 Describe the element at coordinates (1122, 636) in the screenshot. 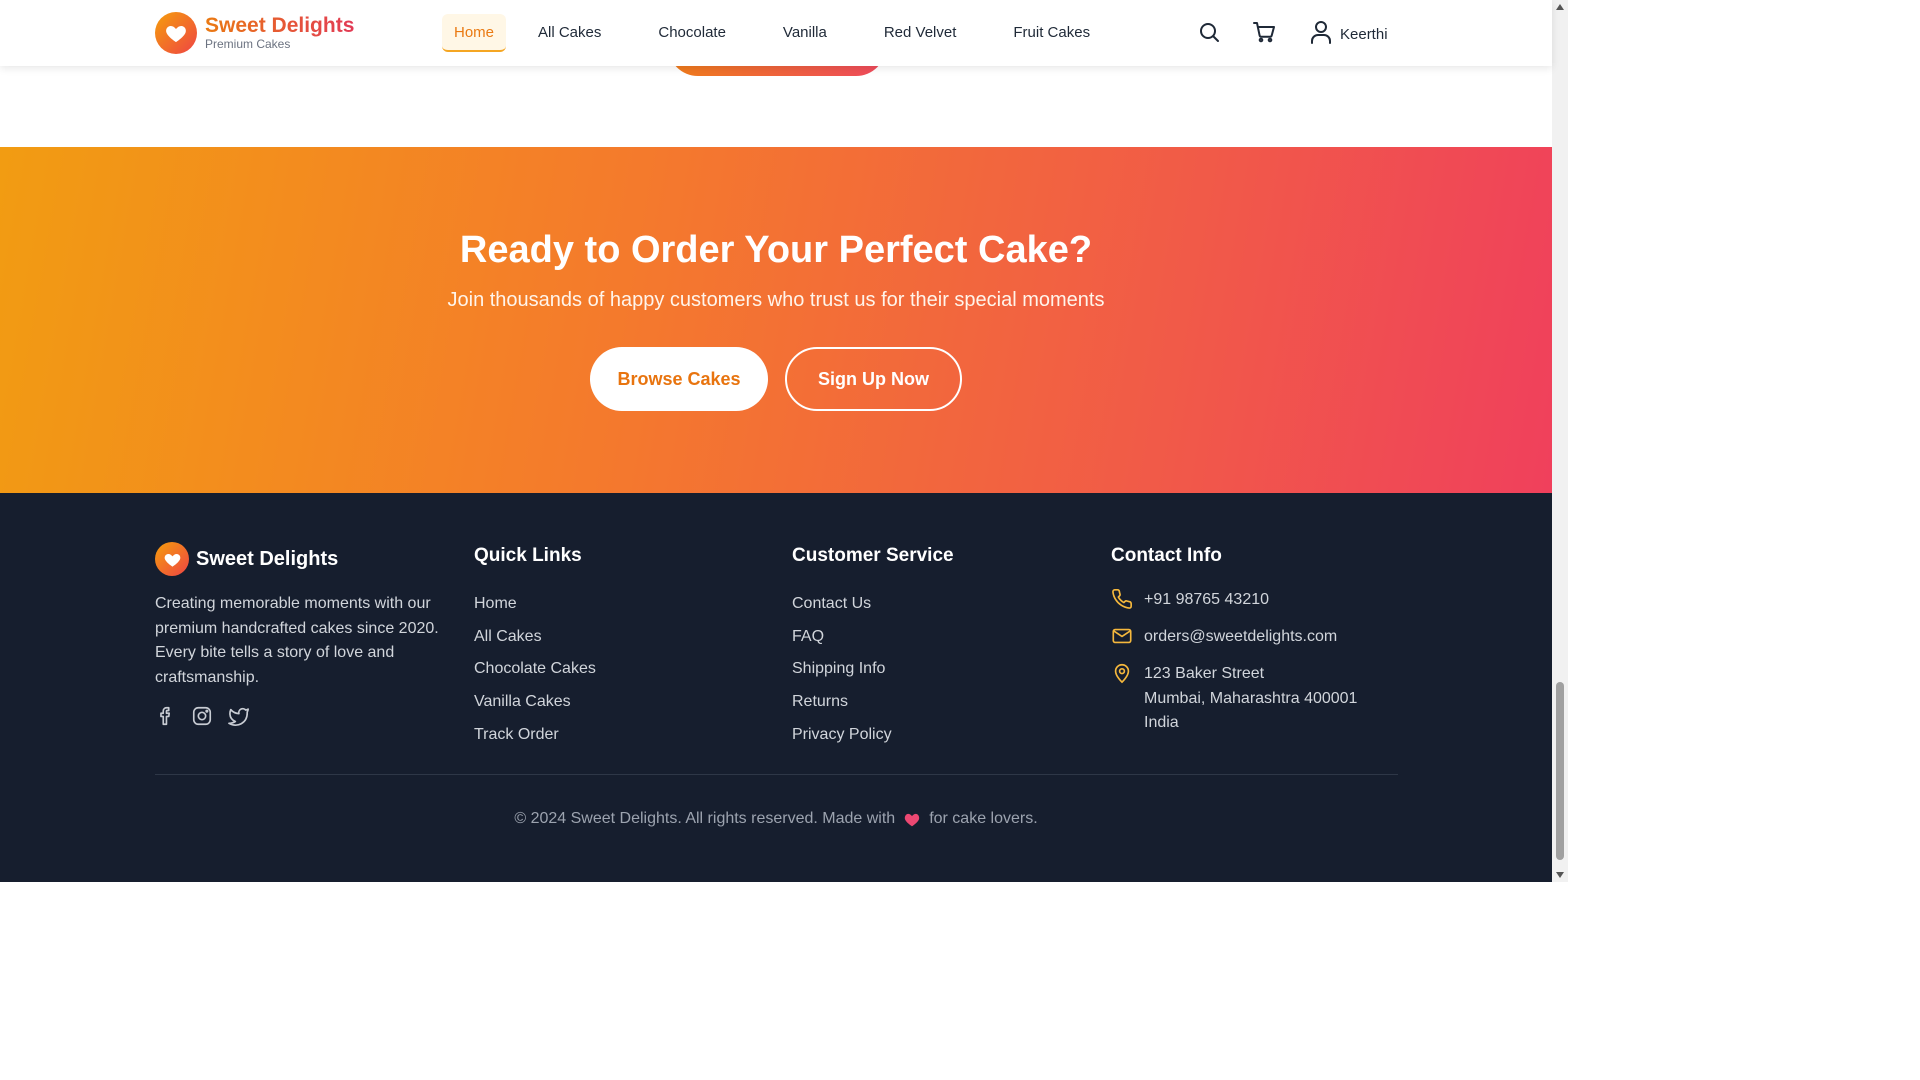

I see `mail-icon` at that location.